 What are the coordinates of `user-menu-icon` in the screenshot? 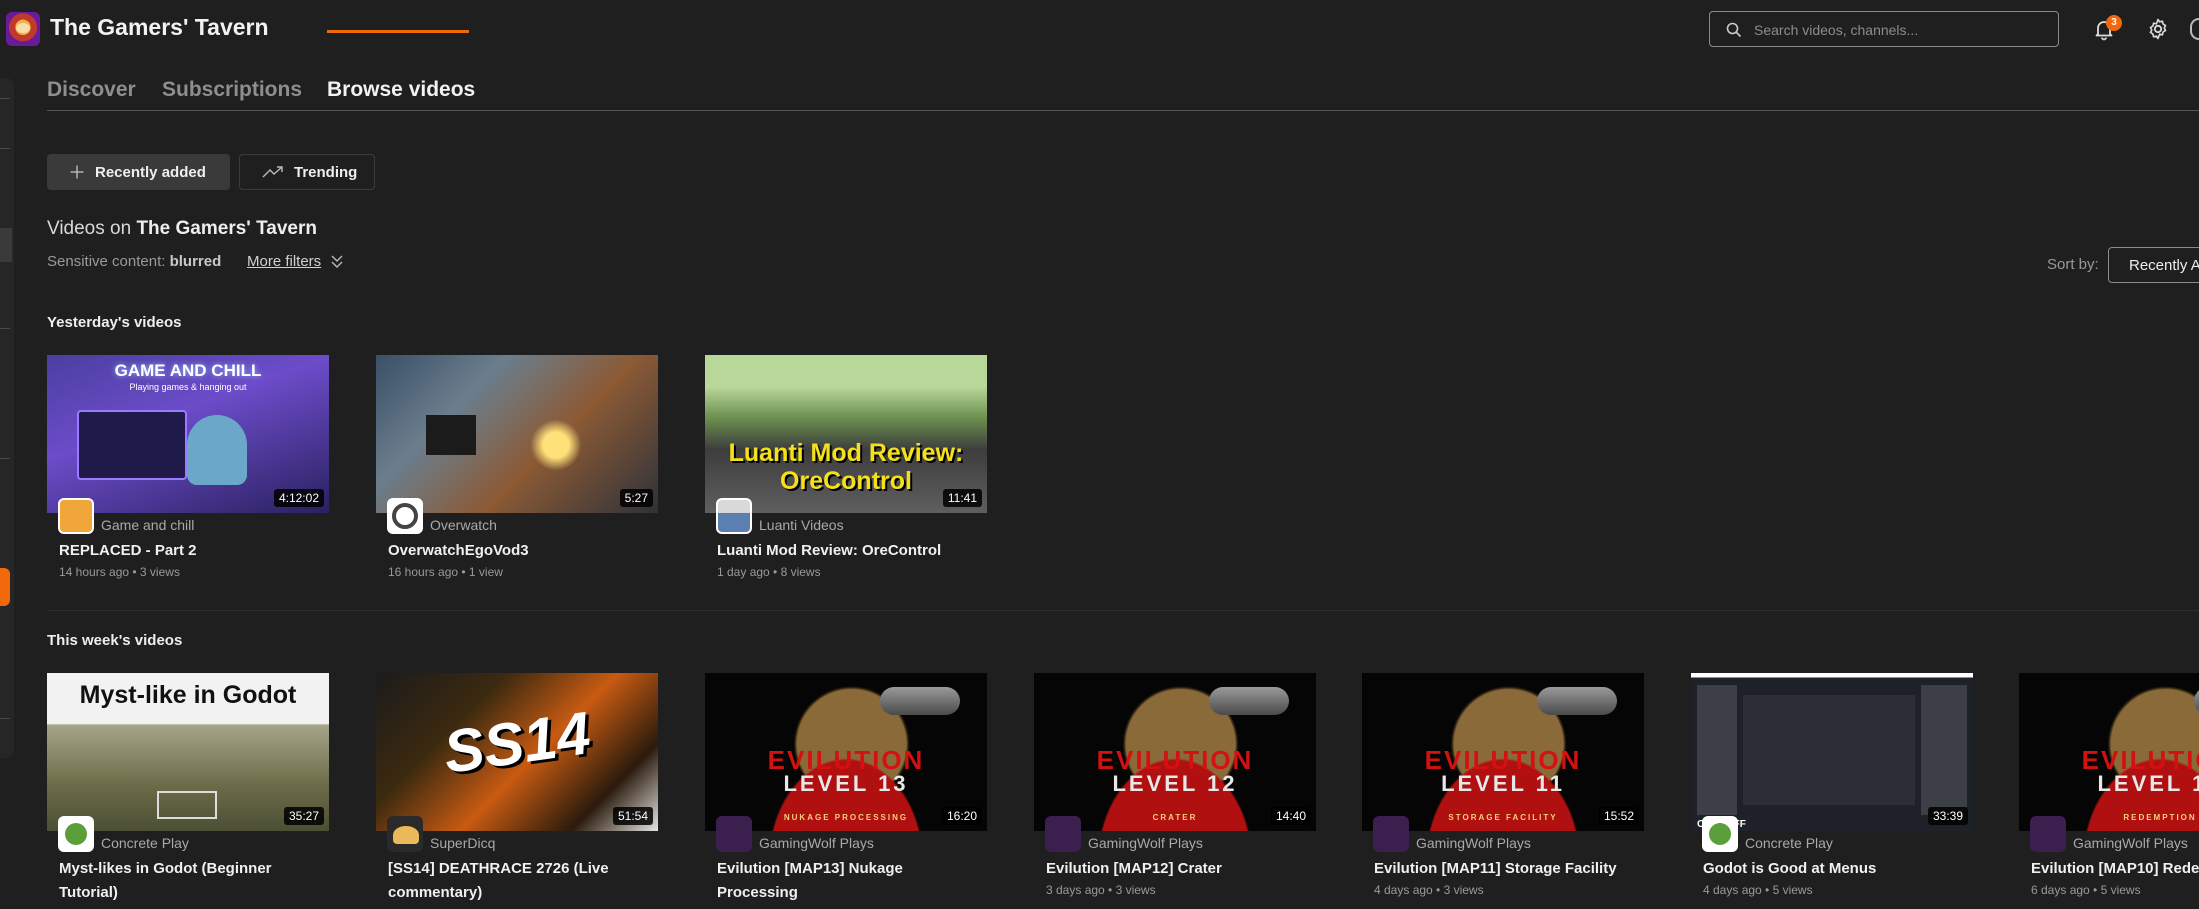 It's located at (2194, 29).